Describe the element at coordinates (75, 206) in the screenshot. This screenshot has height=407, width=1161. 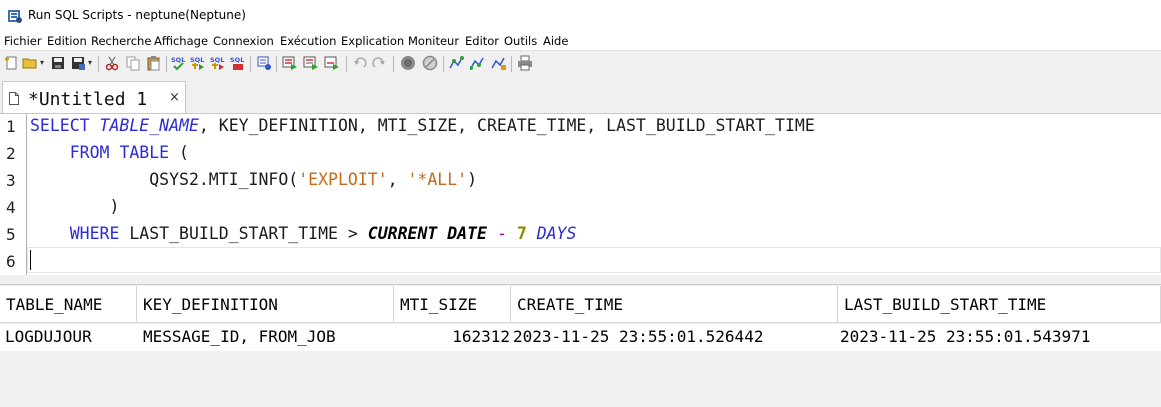
I see `code-line-4: )` at that location.